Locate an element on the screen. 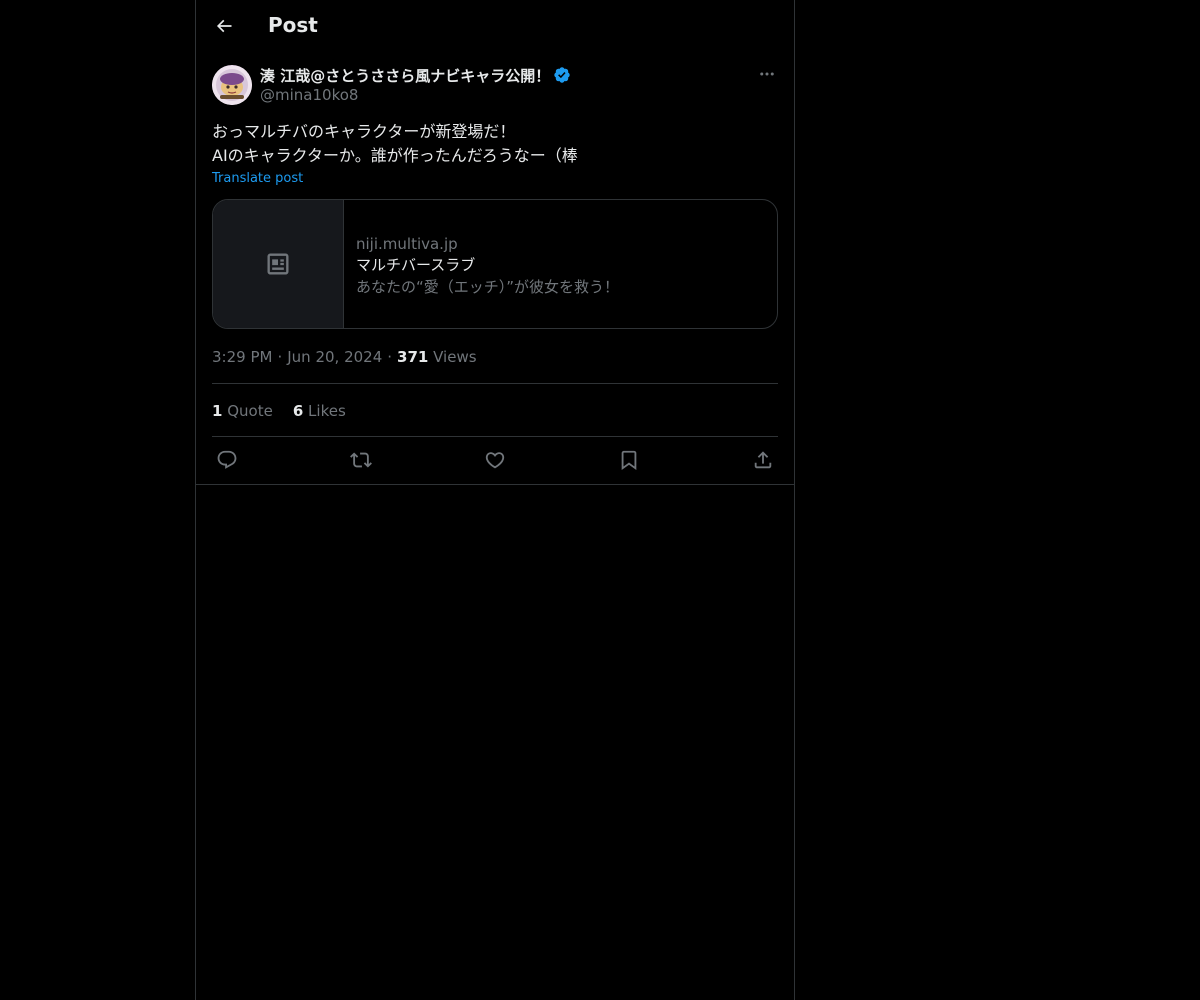 The width and height of the screenshot is (1200, 1000). quotes-count: 1 is located at coordinates (217, 411).